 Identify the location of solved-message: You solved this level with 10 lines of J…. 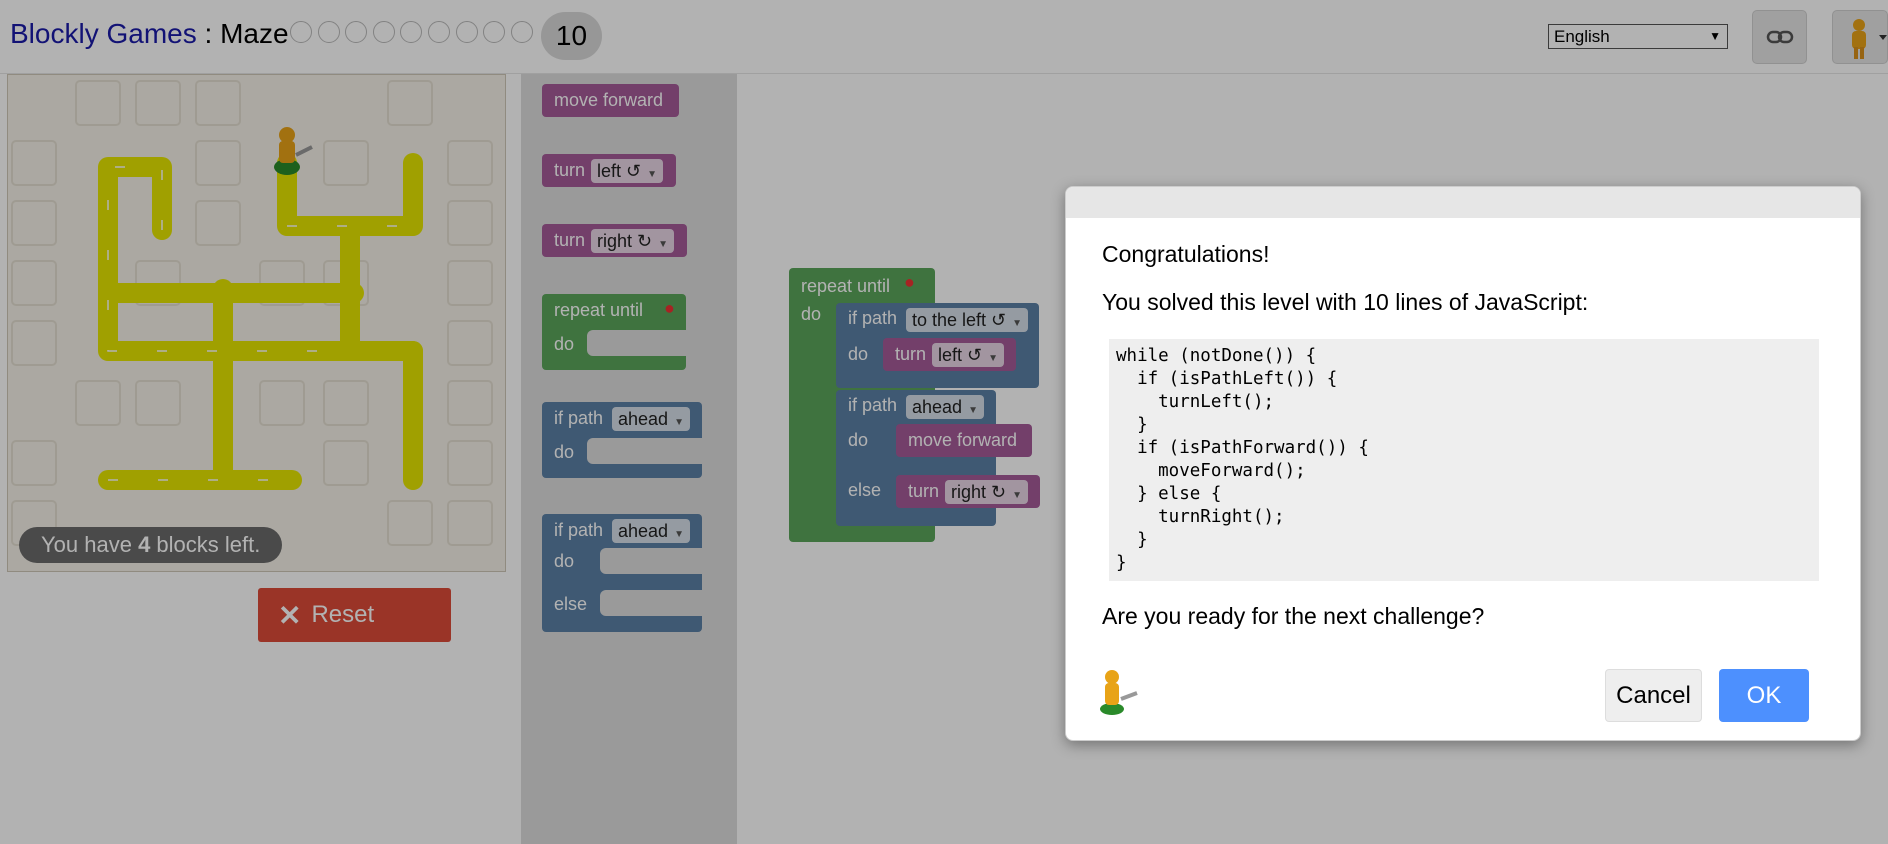
(1345, 302).